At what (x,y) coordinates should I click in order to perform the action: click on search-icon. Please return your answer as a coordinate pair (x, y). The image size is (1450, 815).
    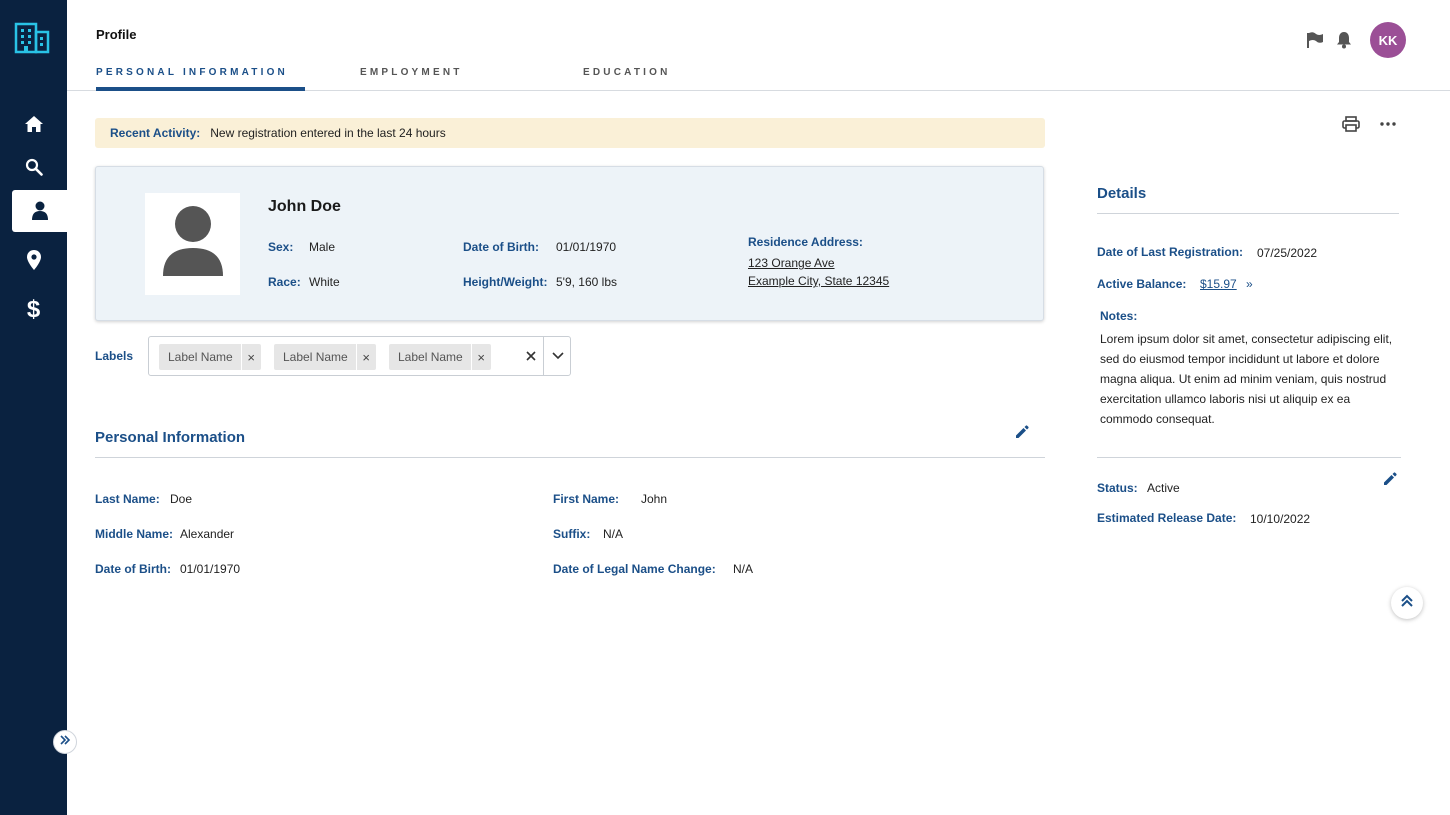
    Looking at the image, I should click on (34, 167).